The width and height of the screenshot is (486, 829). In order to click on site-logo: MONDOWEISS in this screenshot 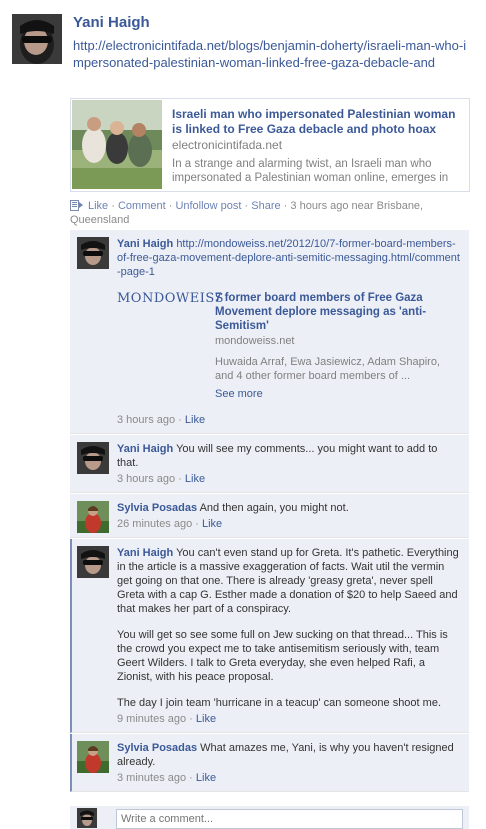, I will do `click(170, 298)`.